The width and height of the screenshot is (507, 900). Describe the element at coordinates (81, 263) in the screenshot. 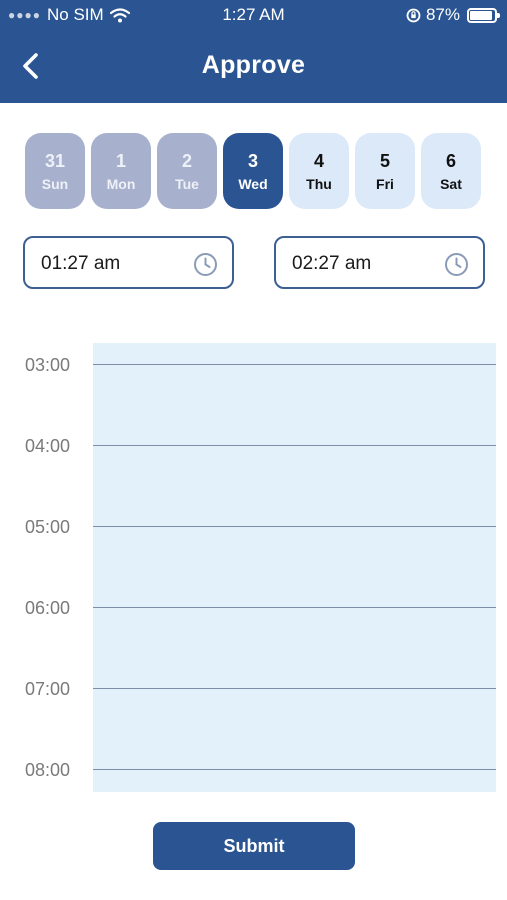

I see `start-time-value: 01:27 am` at that location.